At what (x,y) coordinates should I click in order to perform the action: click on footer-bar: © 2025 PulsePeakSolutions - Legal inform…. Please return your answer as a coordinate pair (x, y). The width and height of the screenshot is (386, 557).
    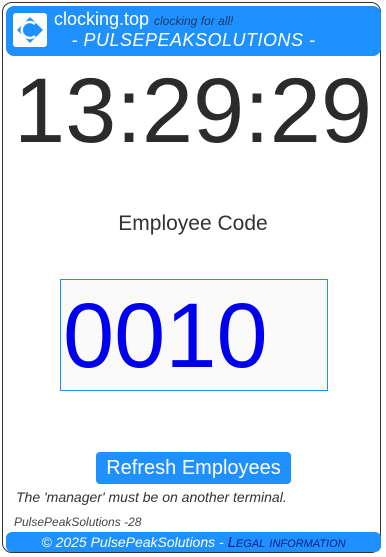
    Looking at the image, I should click on (193, 542).